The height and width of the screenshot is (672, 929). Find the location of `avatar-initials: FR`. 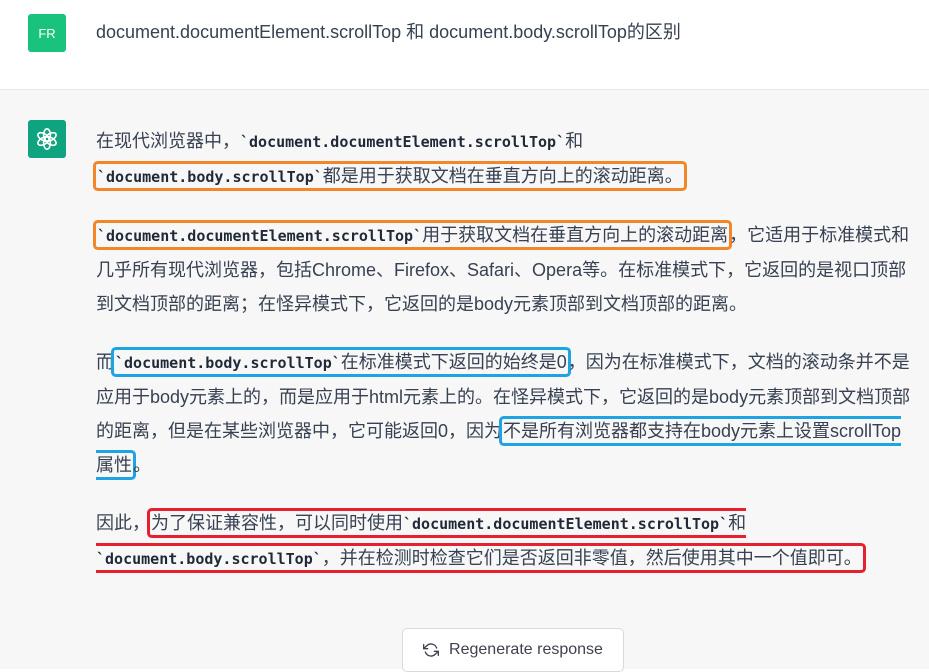

avatar-initials: FR is located at coordinates (47, 33).